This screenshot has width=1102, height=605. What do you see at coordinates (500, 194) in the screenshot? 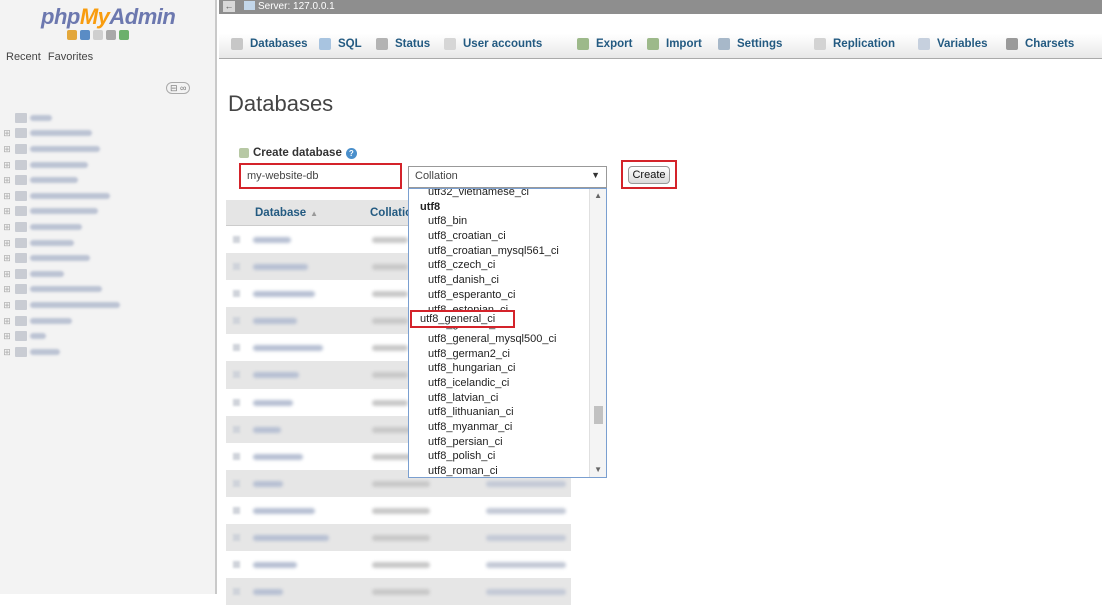
I see `collation-option: utf32_vietnamese_ci` at bounding box center [500, 194].